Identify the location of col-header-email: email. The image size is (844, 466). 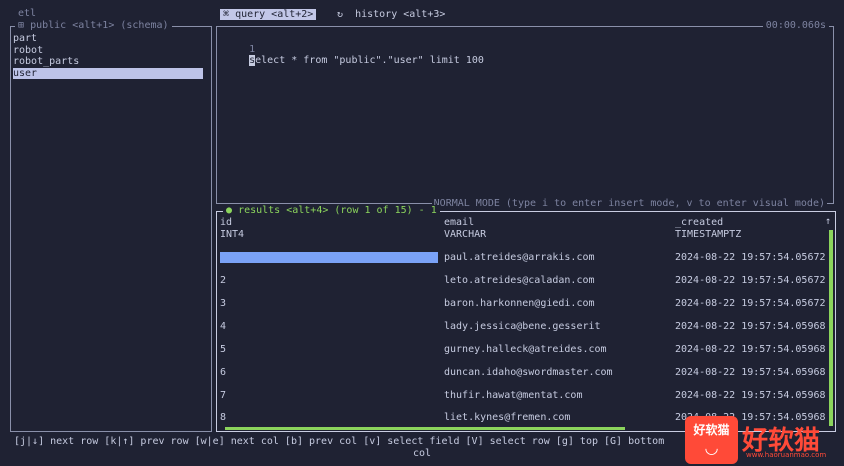
(459, 222).